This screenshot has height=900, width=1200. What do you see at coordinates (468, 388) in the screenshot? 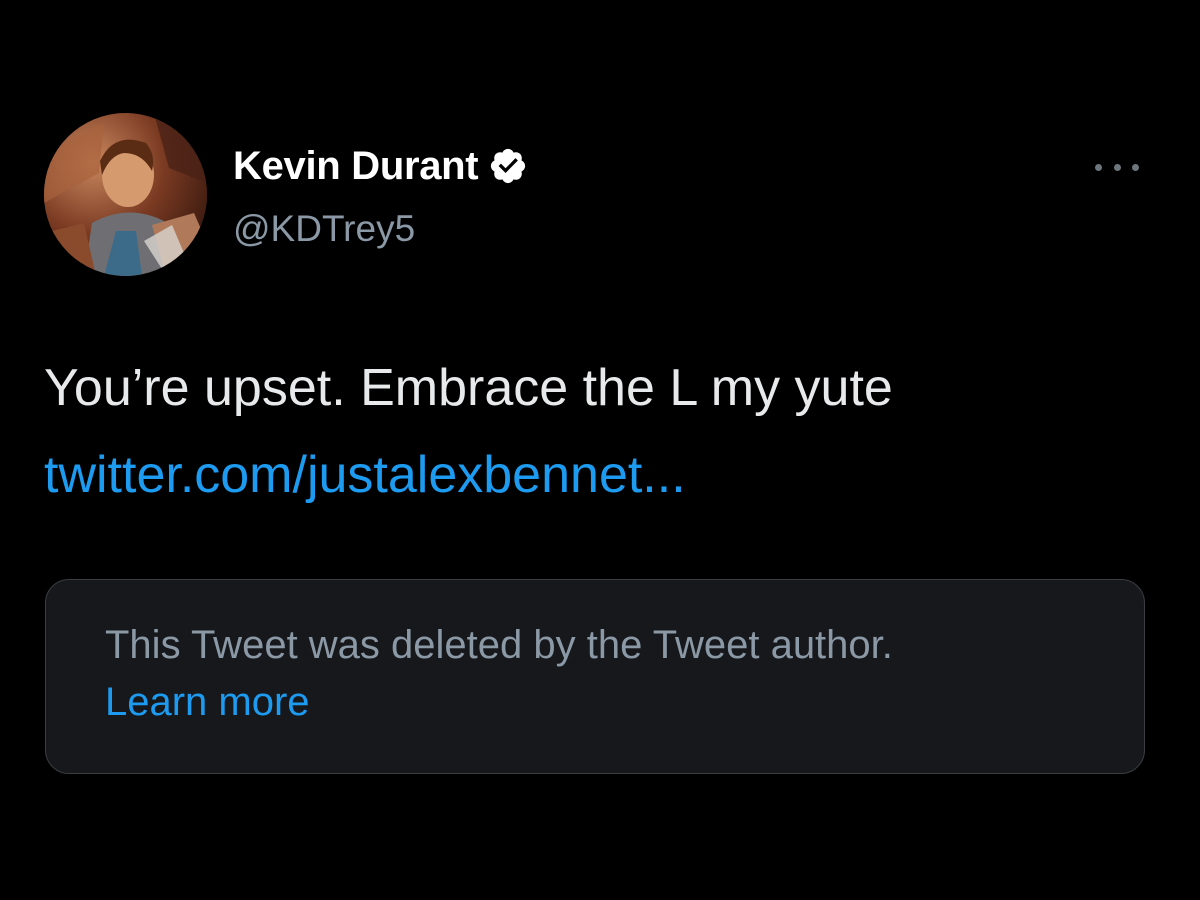
I see `tweet-text: You’re upset. Embrace the L my yute` at bounding box center [468, 388].